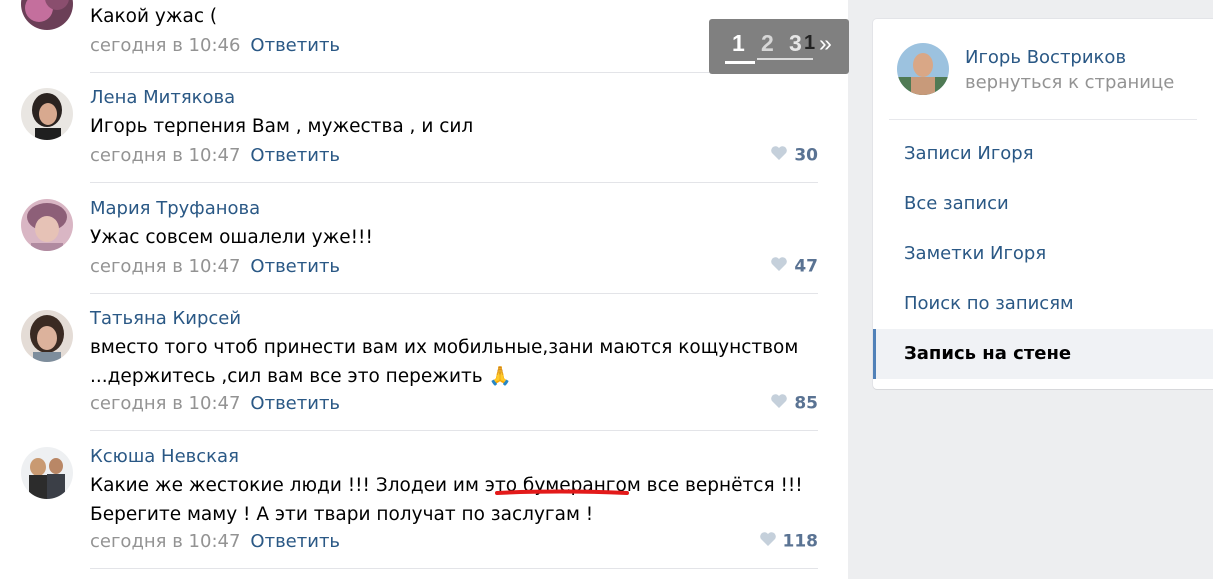 Image resolution: width=1213 pixels, height=579 pixels. I want to click on author-name: Мария Труфанова, so click(175, 208).